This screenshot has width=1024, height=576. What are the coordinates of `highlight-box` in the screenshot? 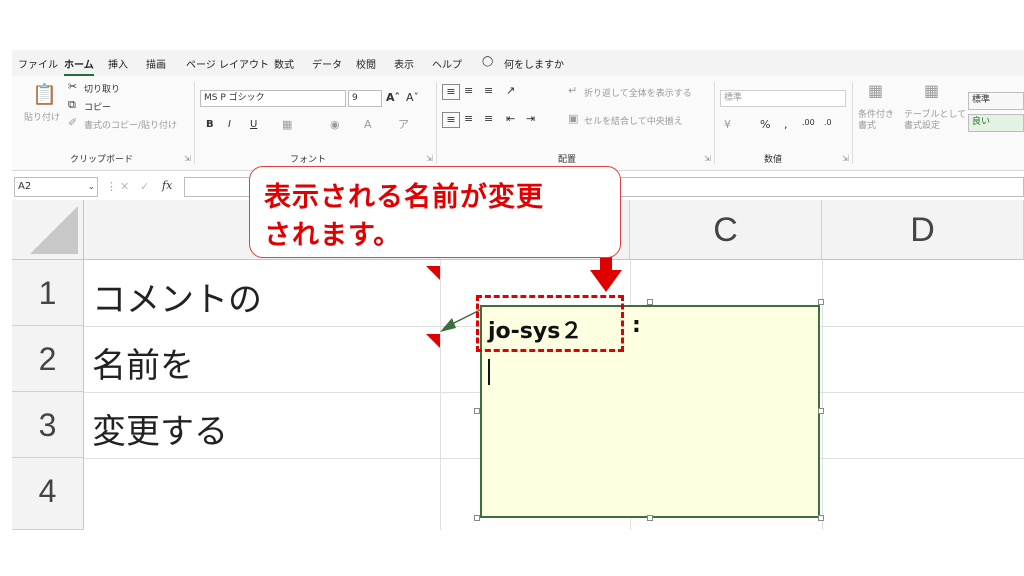 It's located at (550, 323).